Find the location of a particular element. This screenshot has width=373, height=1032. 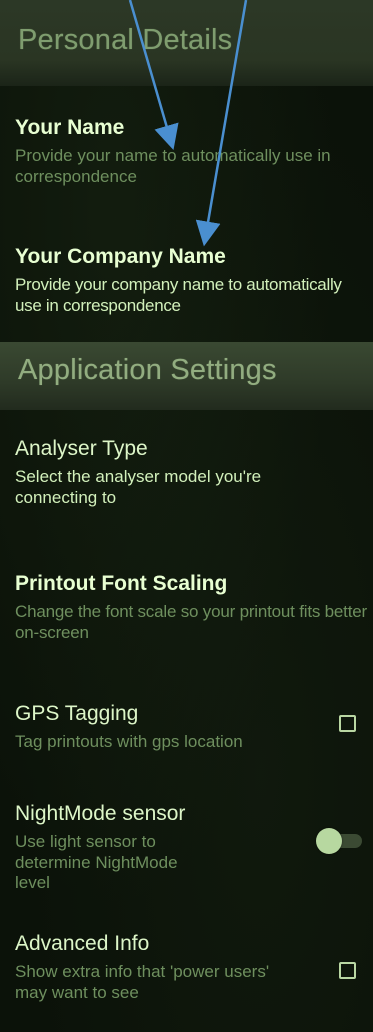

gps-tagging-checkbox is located at coordinates (347, 723).